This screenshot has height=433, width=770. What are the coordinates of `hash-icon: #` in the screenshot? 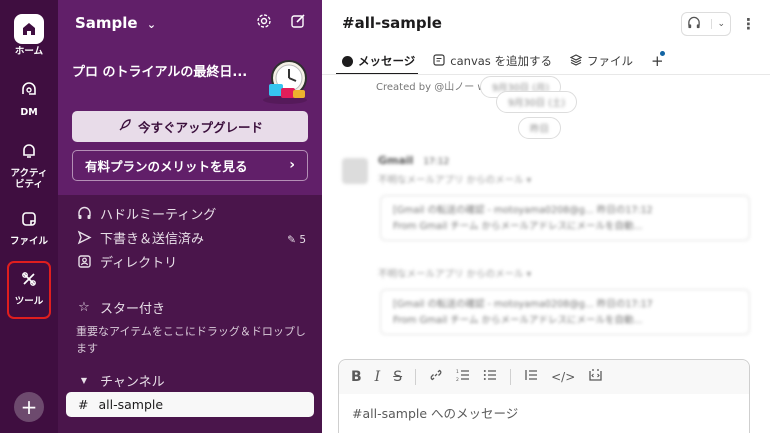 It's located at (83, 404).